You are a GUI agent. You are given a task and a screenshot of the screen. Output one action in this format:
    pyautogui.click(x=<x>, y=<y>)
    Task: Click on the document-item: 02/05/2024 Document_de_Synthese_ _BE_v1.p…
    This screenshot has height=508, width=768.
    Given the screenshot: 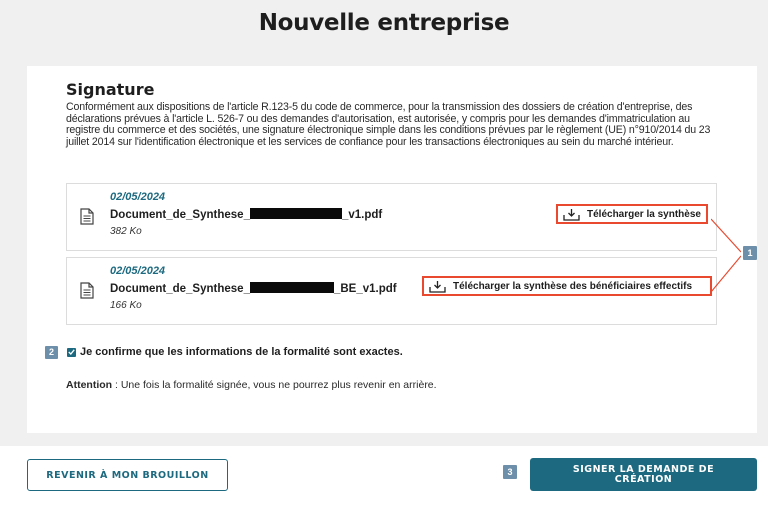 What is the action you would take?
    pyautogui.click(x=391, y=291)
    